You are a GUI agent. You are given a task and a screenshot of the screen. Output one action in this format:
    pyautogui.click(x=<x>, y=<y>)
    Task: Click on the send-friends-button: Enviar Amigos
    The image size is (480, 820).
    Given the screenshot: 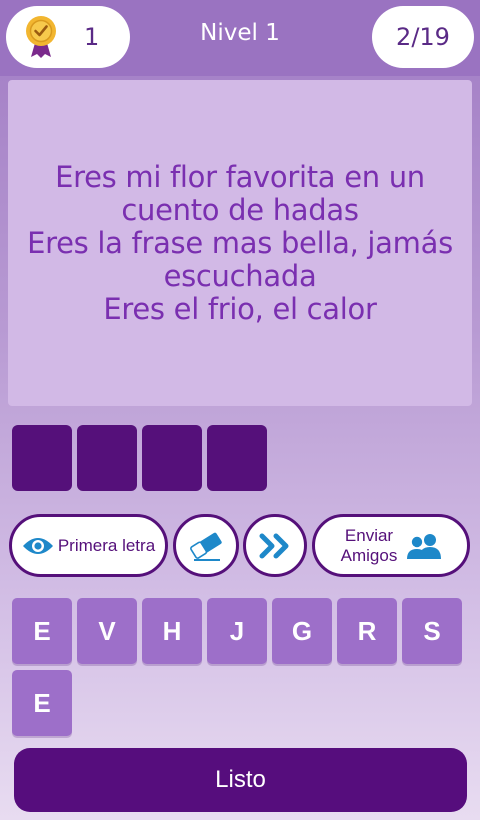 What is the action you would take?
    pyautogui.click(x=391, y=545)
    